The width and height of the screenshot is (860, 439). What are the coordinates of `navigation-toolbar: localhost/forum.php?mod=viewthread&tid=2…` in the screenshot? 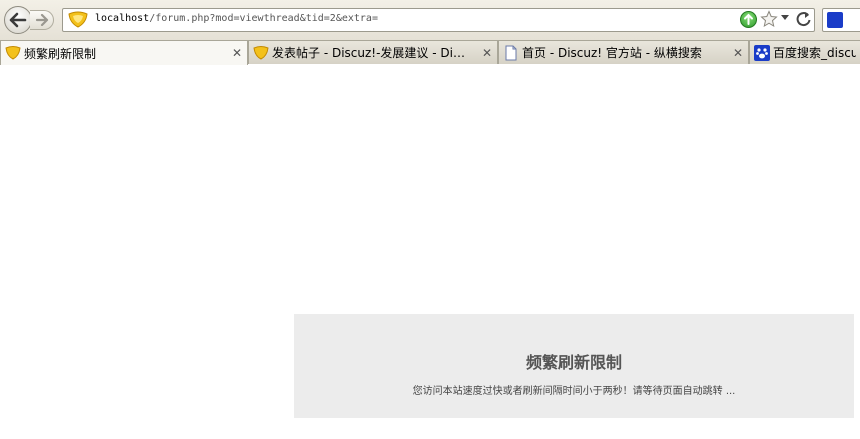 It's located at (430, 20).